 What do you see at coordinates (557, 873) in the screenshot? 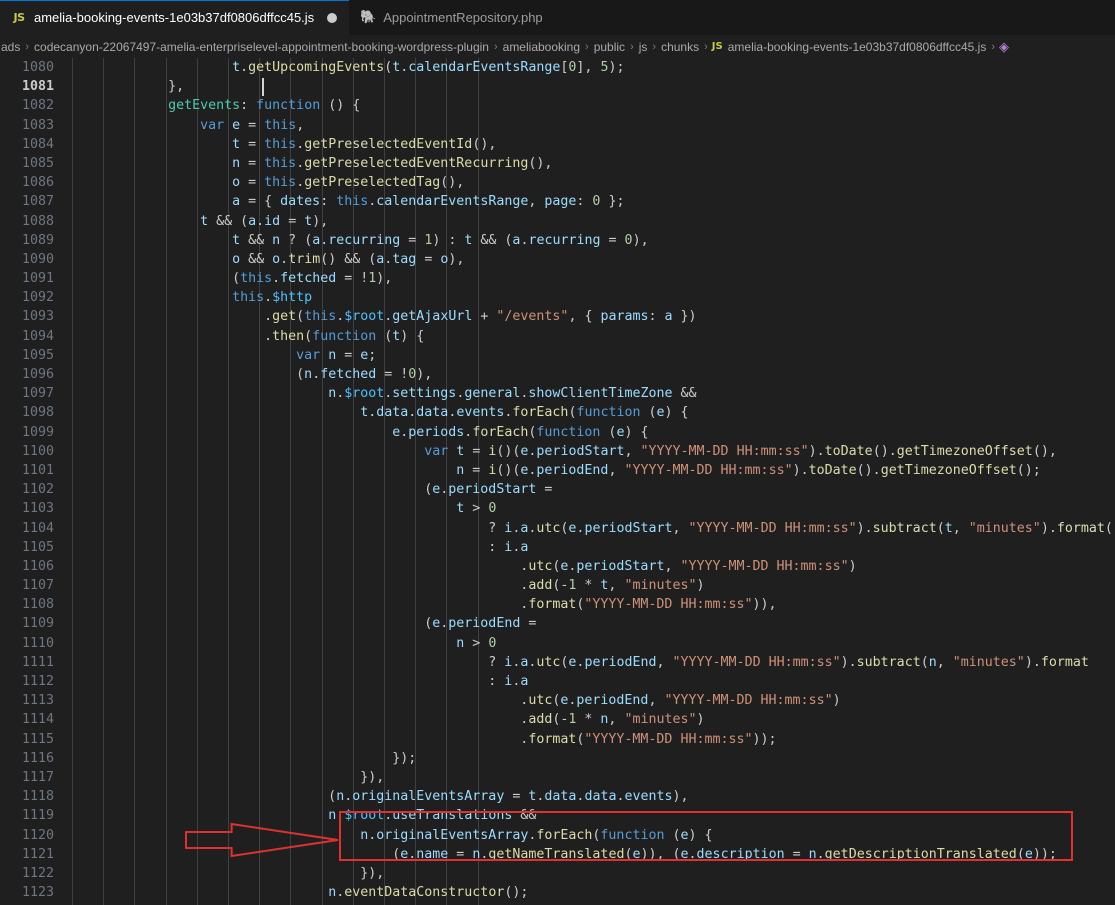
I see `code-line: 1122 }),` at bounding box center [557, 873].